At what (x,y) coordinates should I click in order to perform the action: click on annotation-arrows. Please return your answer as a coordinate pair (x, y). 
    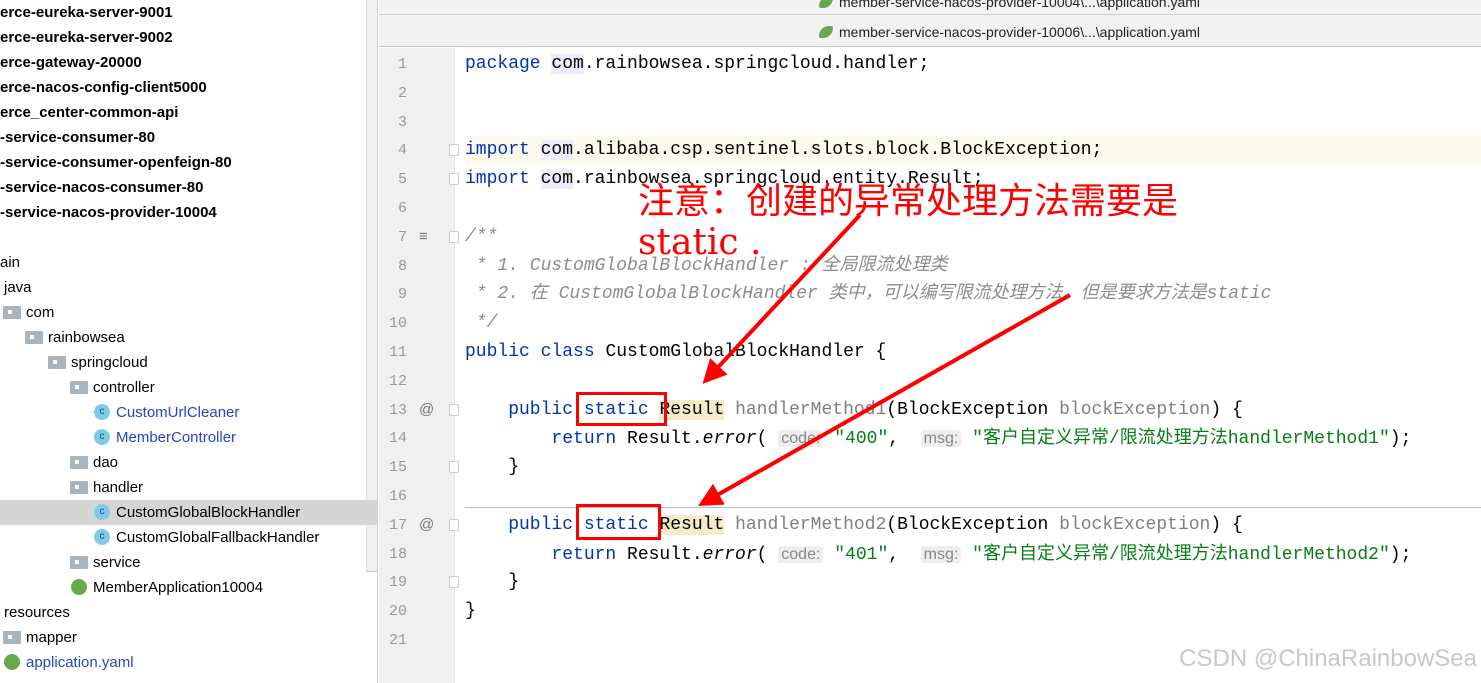
    Looking at the image, I should click on (884, 359).